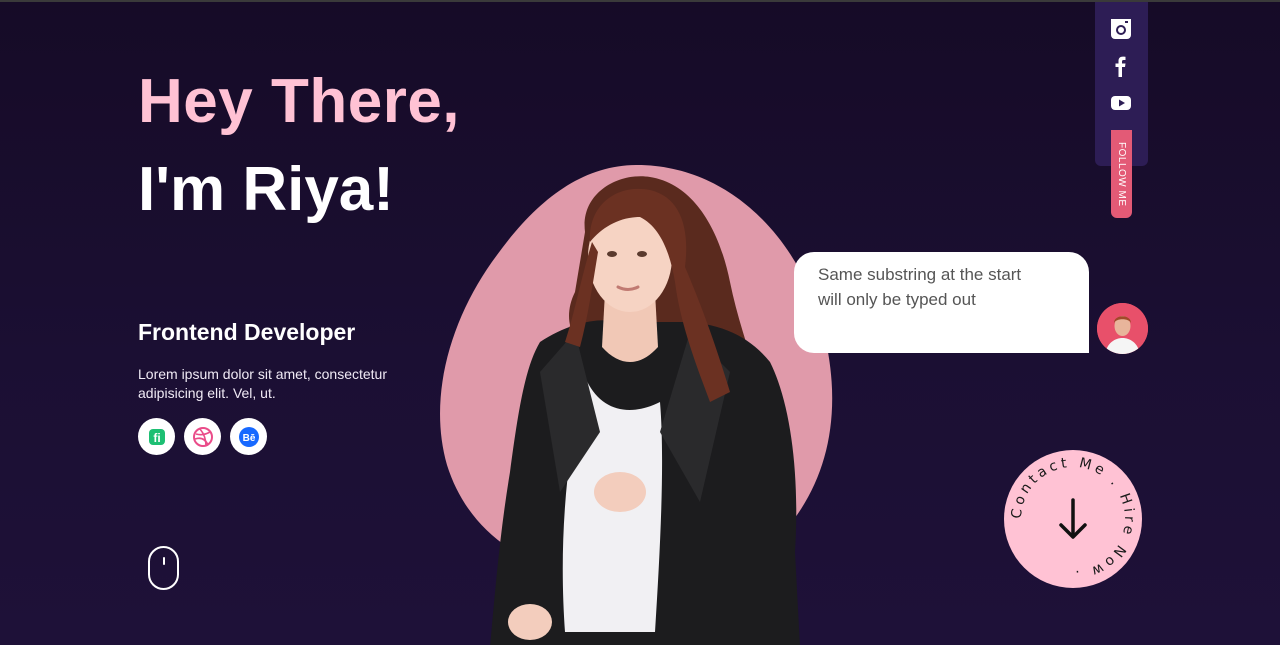  I want to click on instagram-link, so click(1121, 29).